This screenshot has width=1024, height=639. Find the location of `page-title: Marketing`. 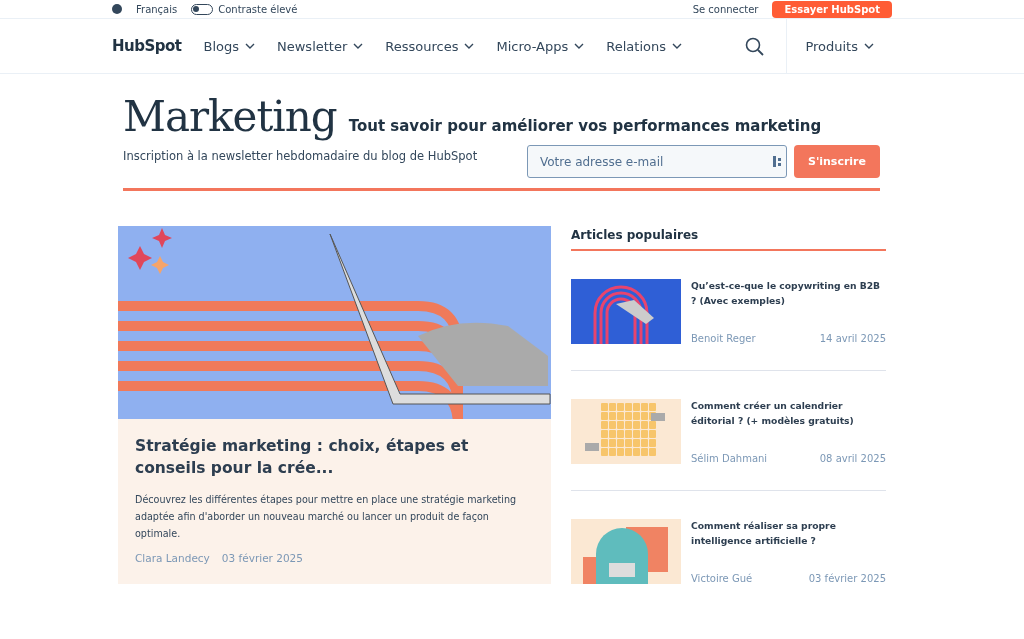

page-title: Marketing is located at coordinates (230, 116).